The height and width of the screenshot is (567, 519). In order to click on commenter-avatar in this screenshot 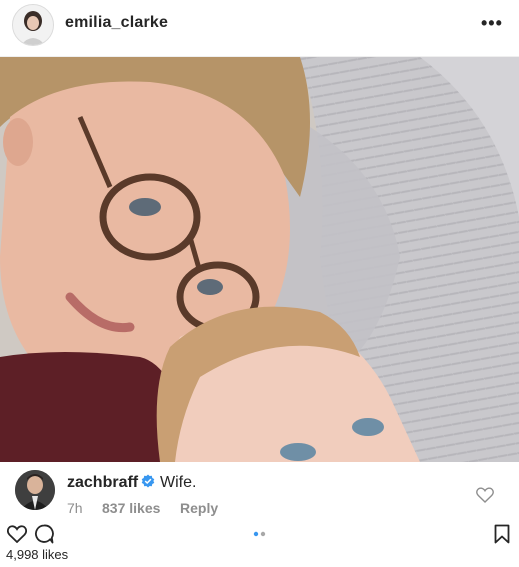, I will do `click(35, 490)`.